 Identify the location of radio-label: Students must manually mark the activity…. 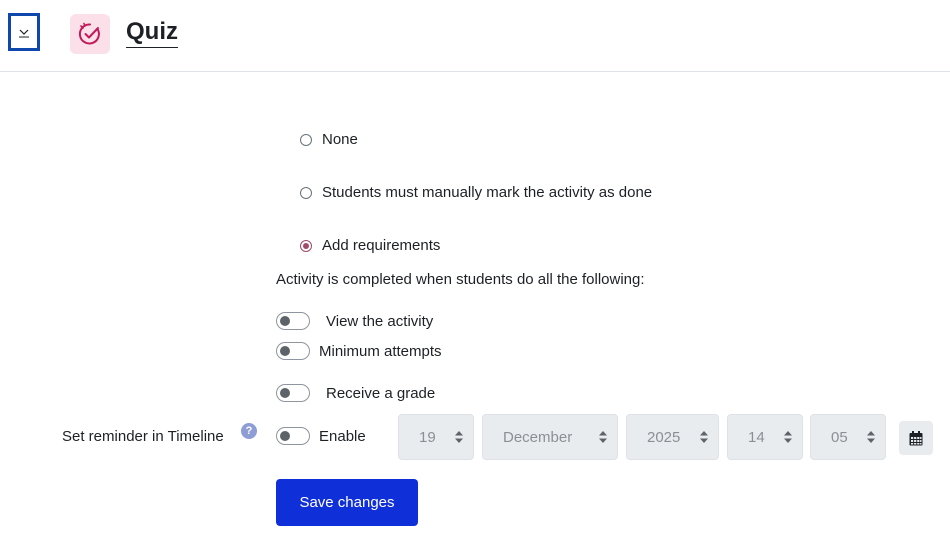
(487, 192).